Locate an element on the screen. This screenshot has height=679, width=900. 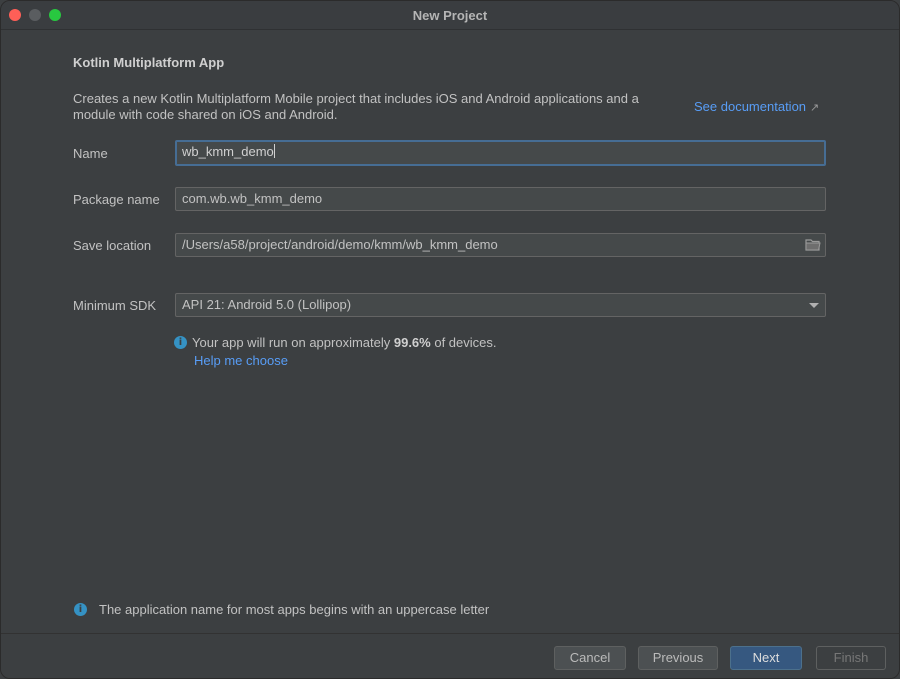
finish-button: Finish is located at coordinates (851, 658).